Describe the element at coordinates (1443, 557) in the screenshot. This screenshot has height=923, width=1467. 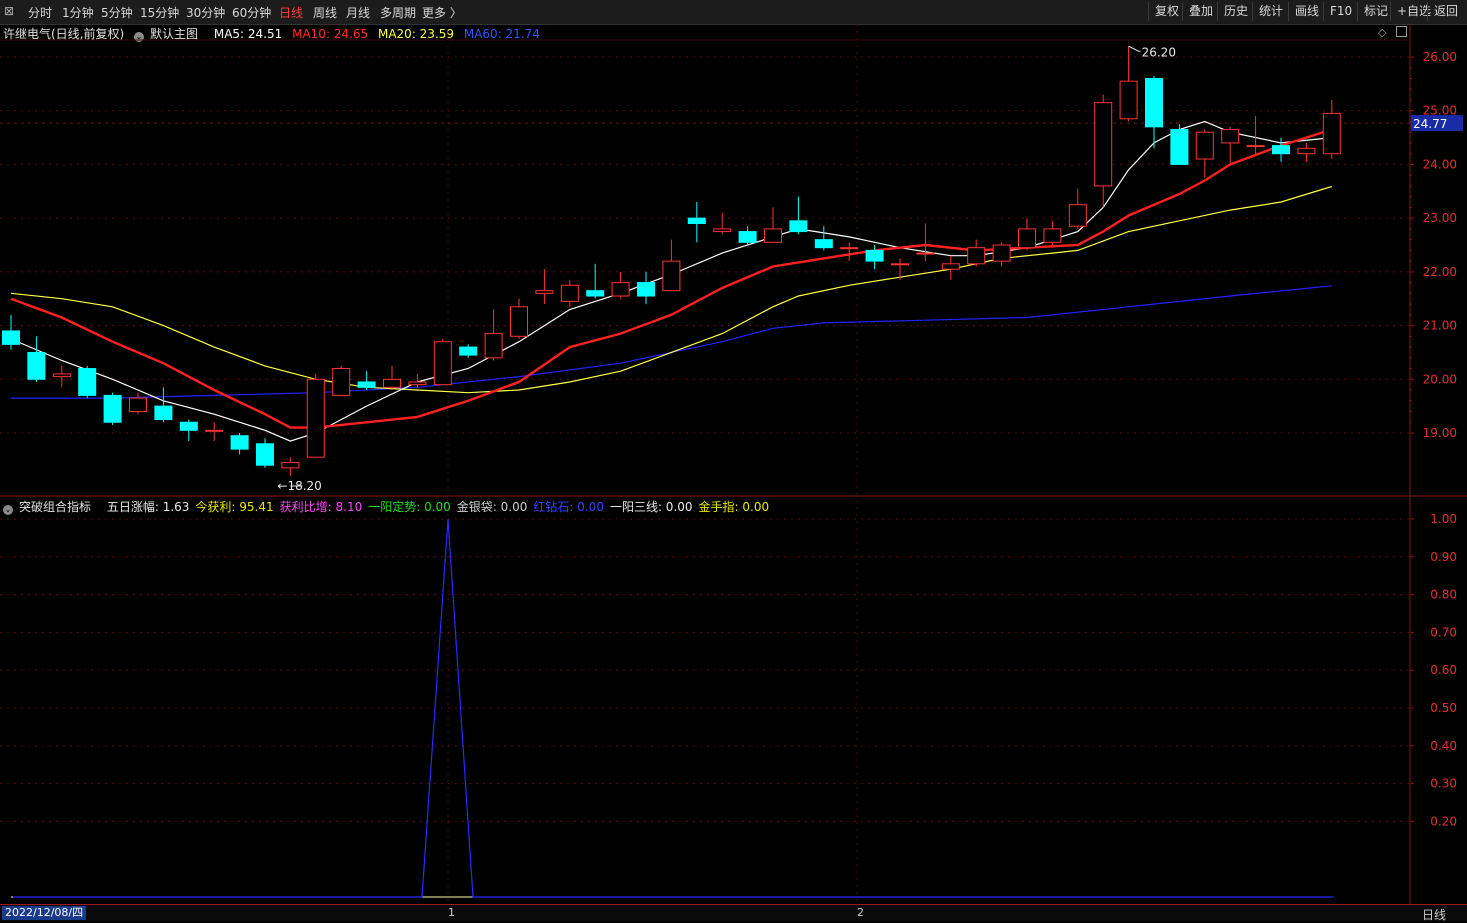
I see `sub-y-tick-label: 0.90` at that location.